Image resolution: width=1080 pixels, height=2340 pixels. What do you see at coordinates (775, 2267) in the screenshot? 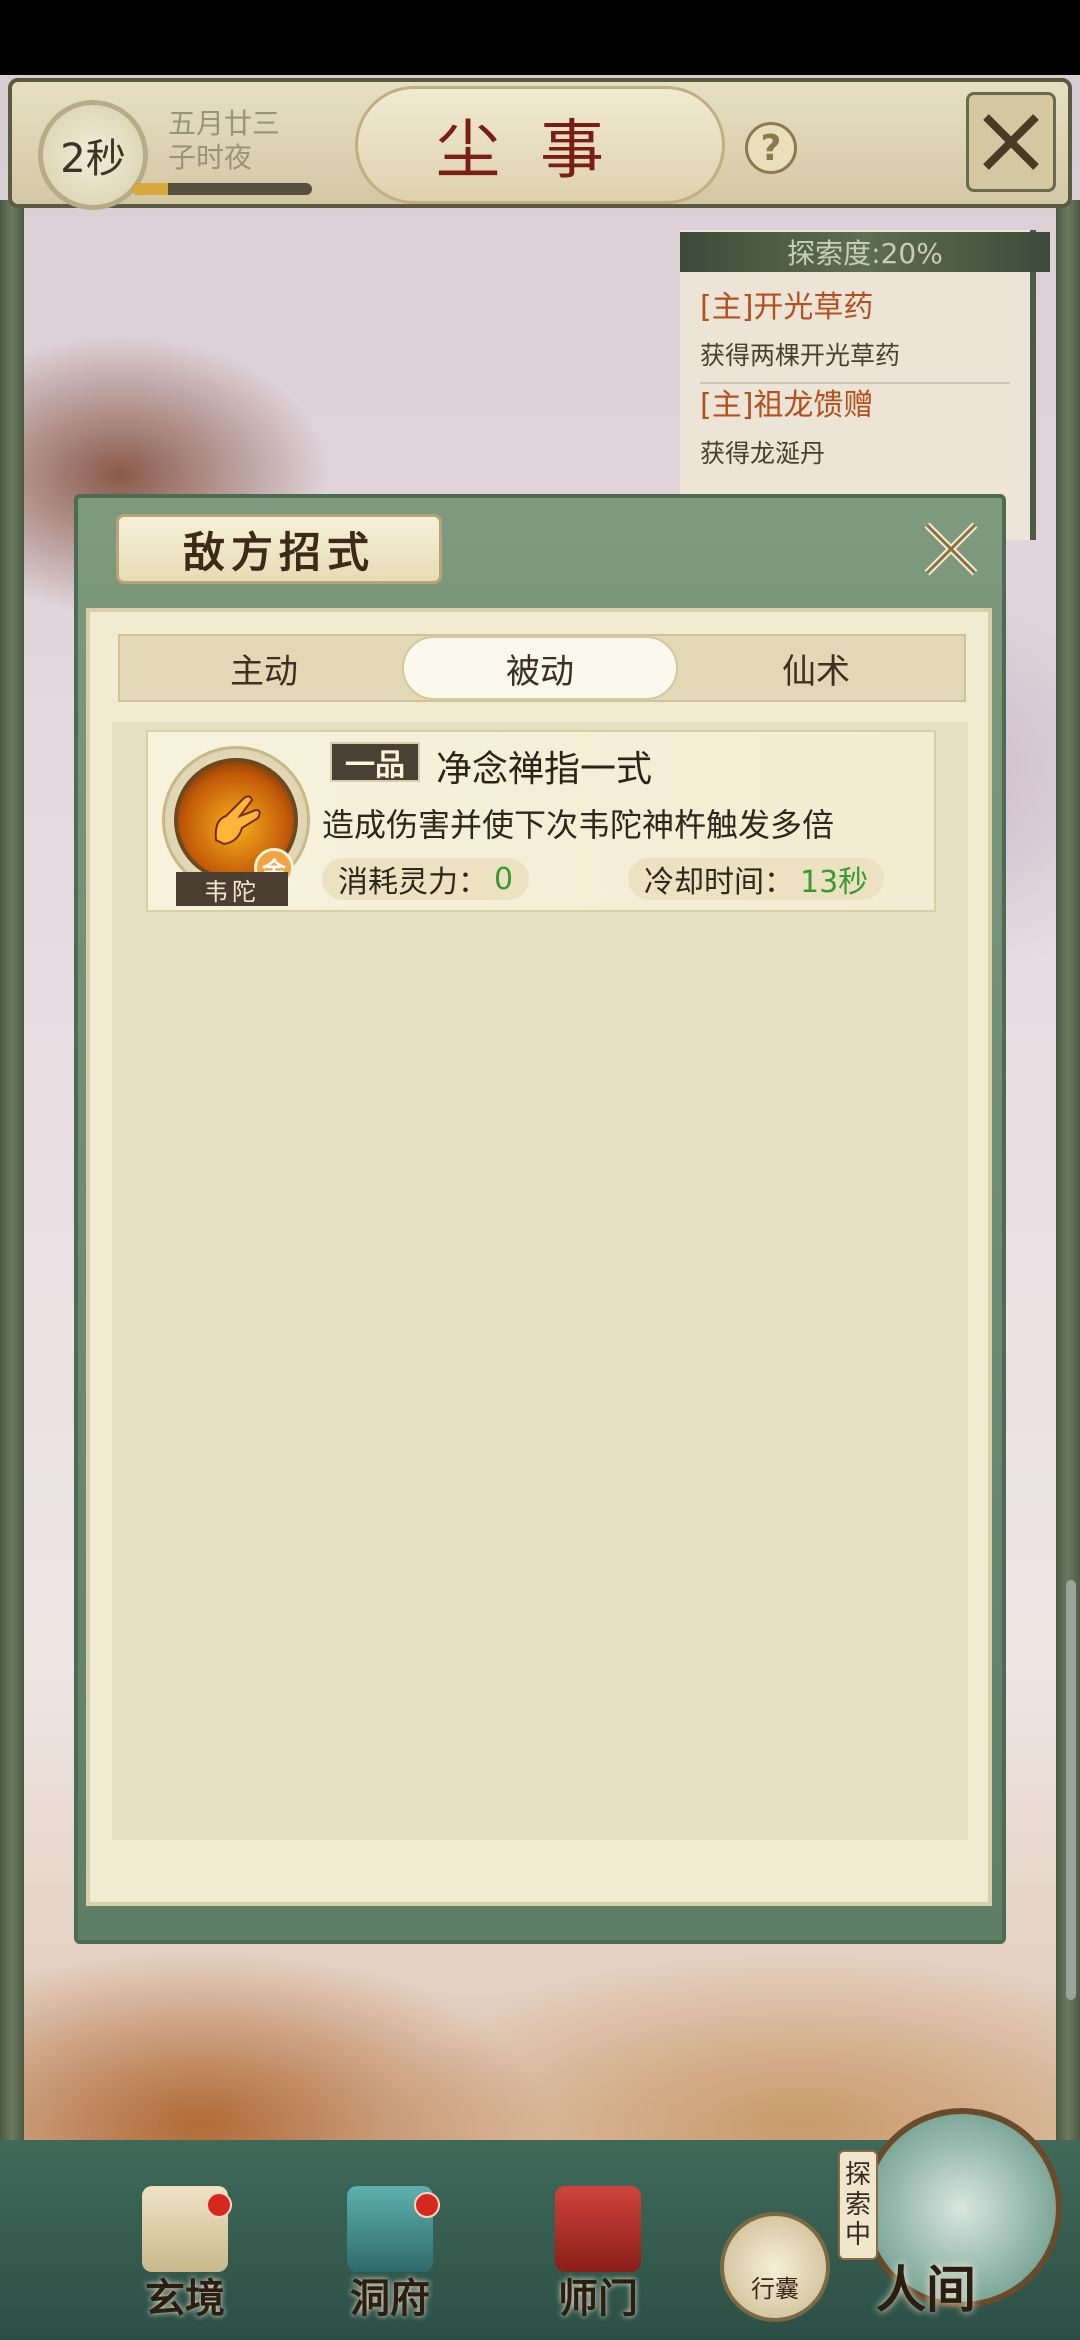
I see `bag-button: 行囊` at bounding box center [775, 2267].